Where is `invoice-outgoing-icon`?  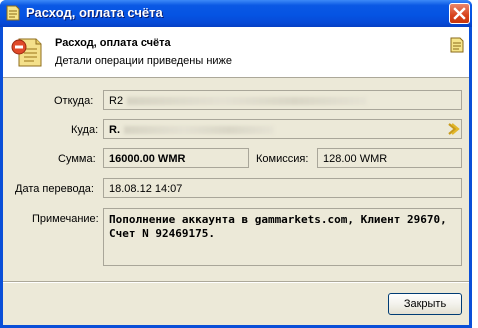 invoice-outgoing-icon is located at coordinates (27, 52).